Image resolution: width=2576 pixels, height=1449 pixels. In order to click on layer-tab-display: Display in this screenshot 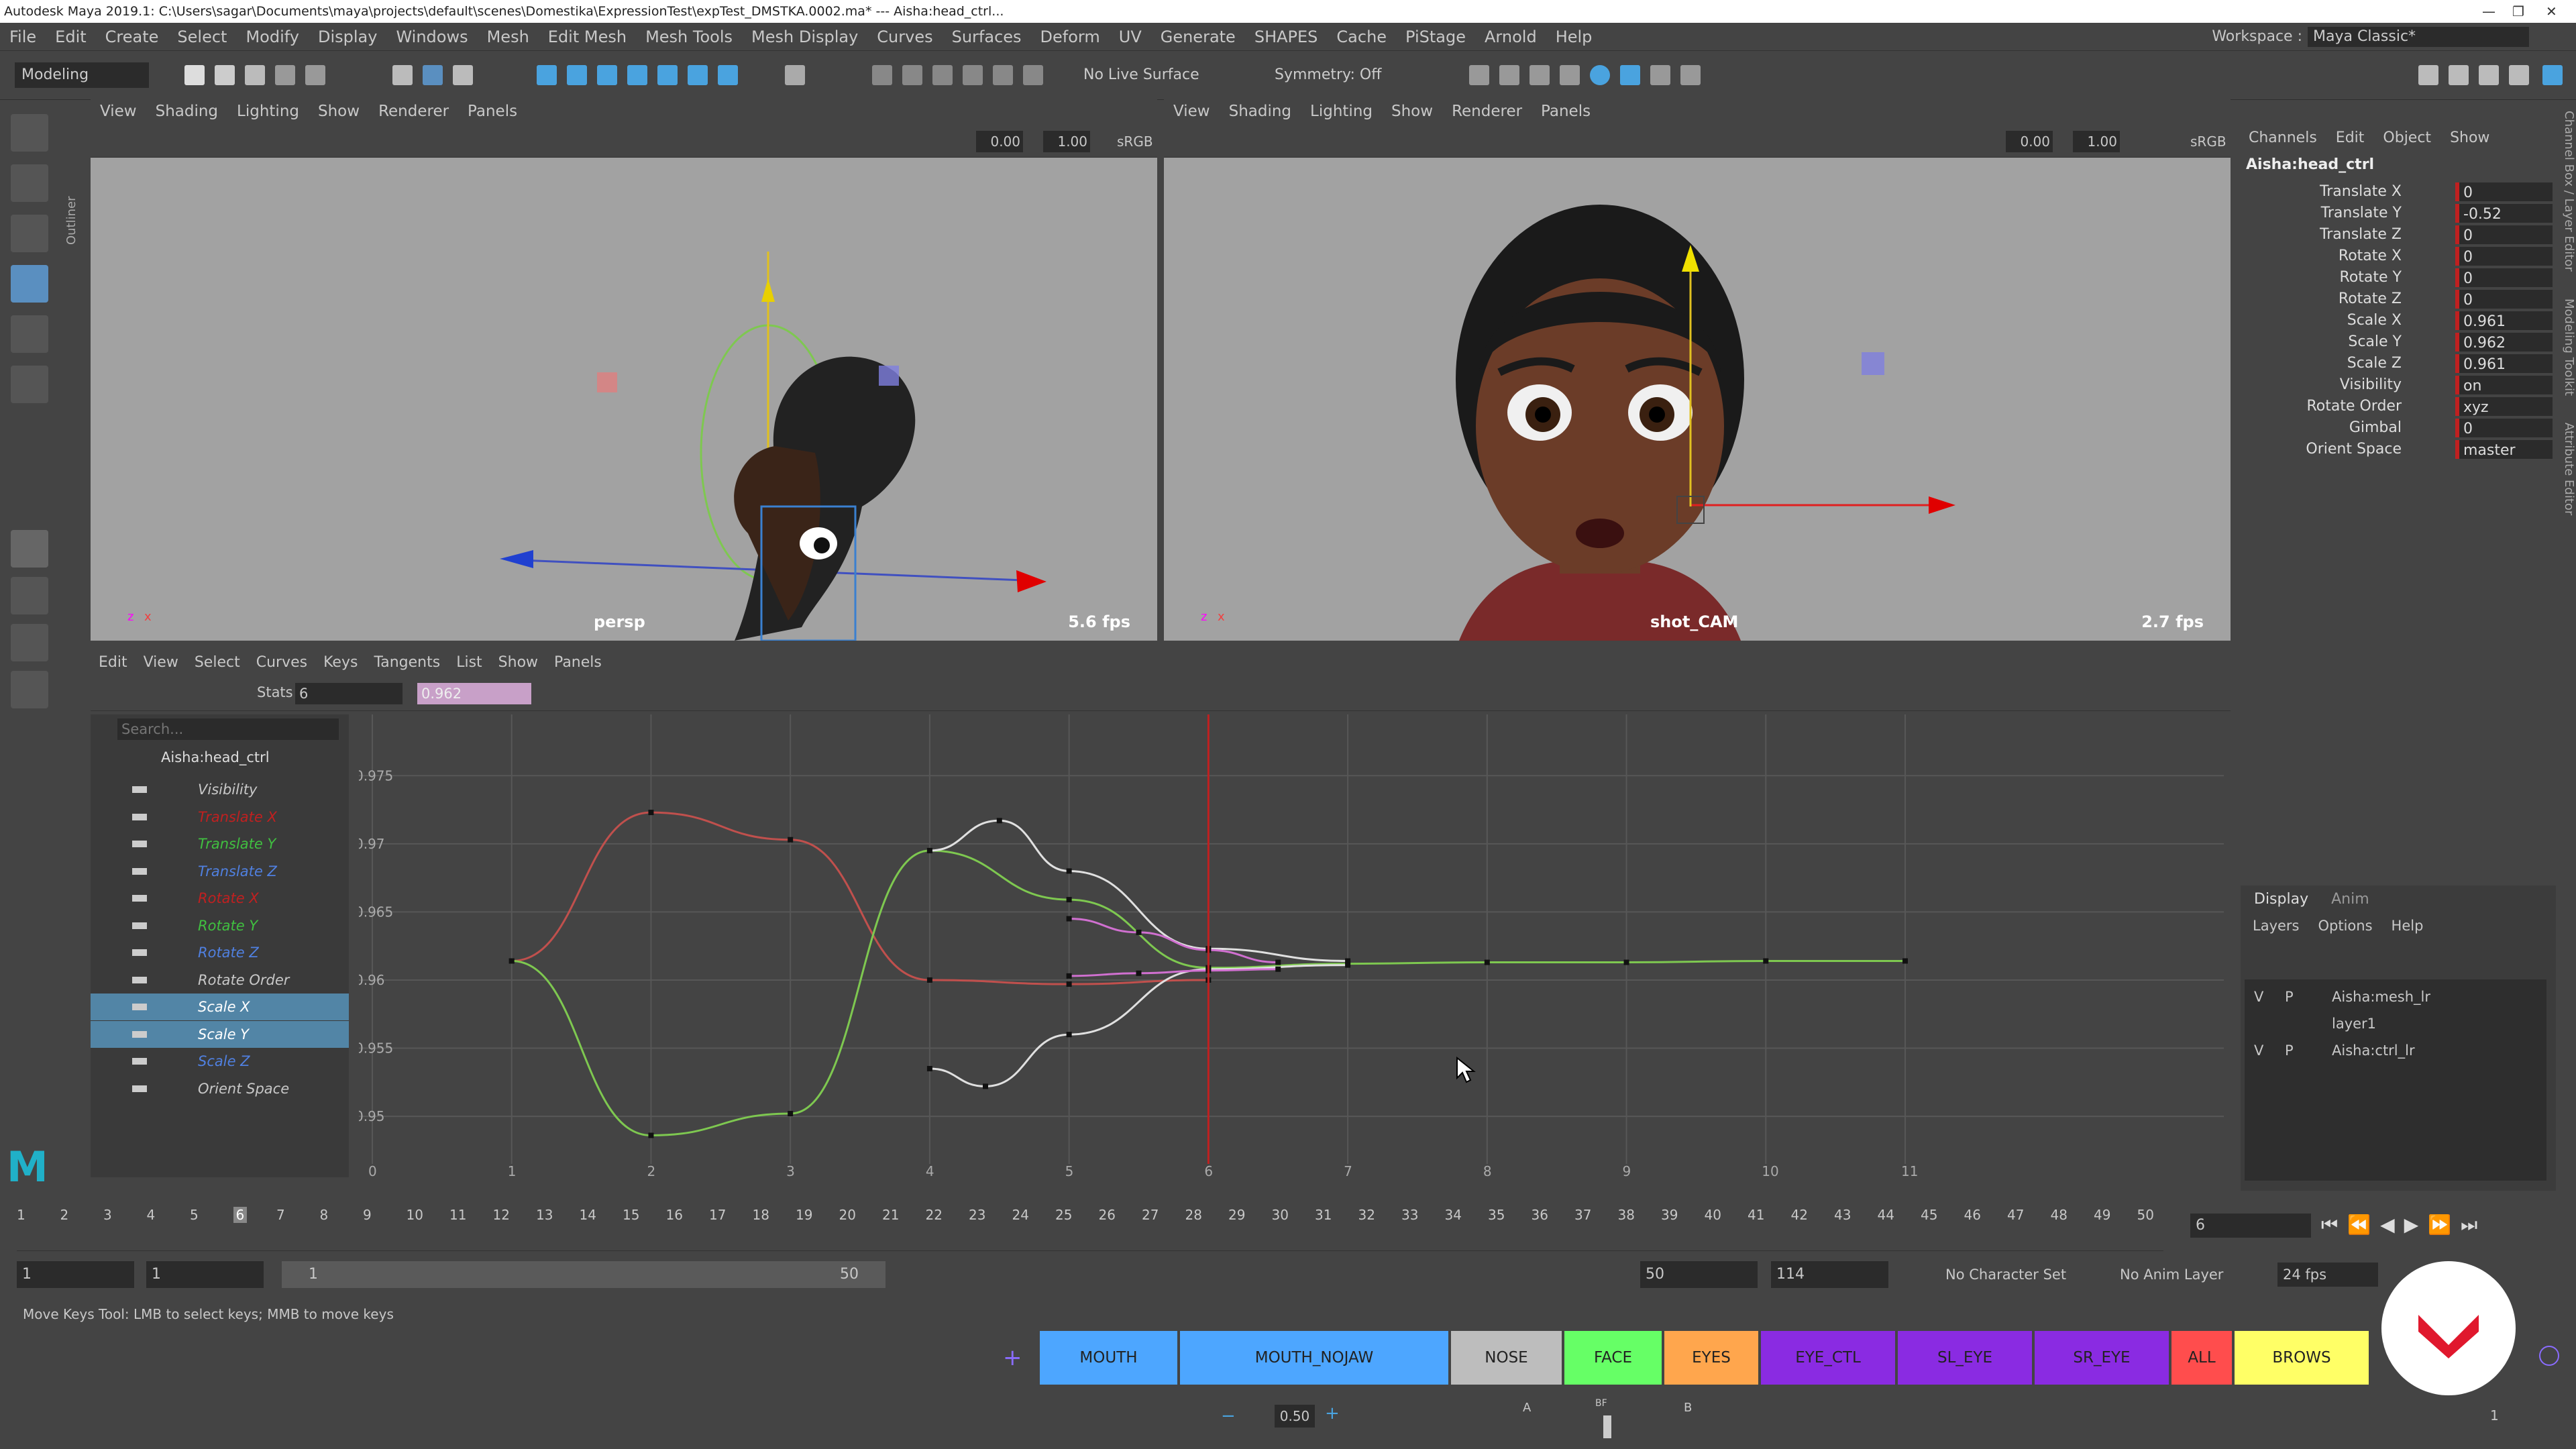, I will do `click(2281, 899)`.